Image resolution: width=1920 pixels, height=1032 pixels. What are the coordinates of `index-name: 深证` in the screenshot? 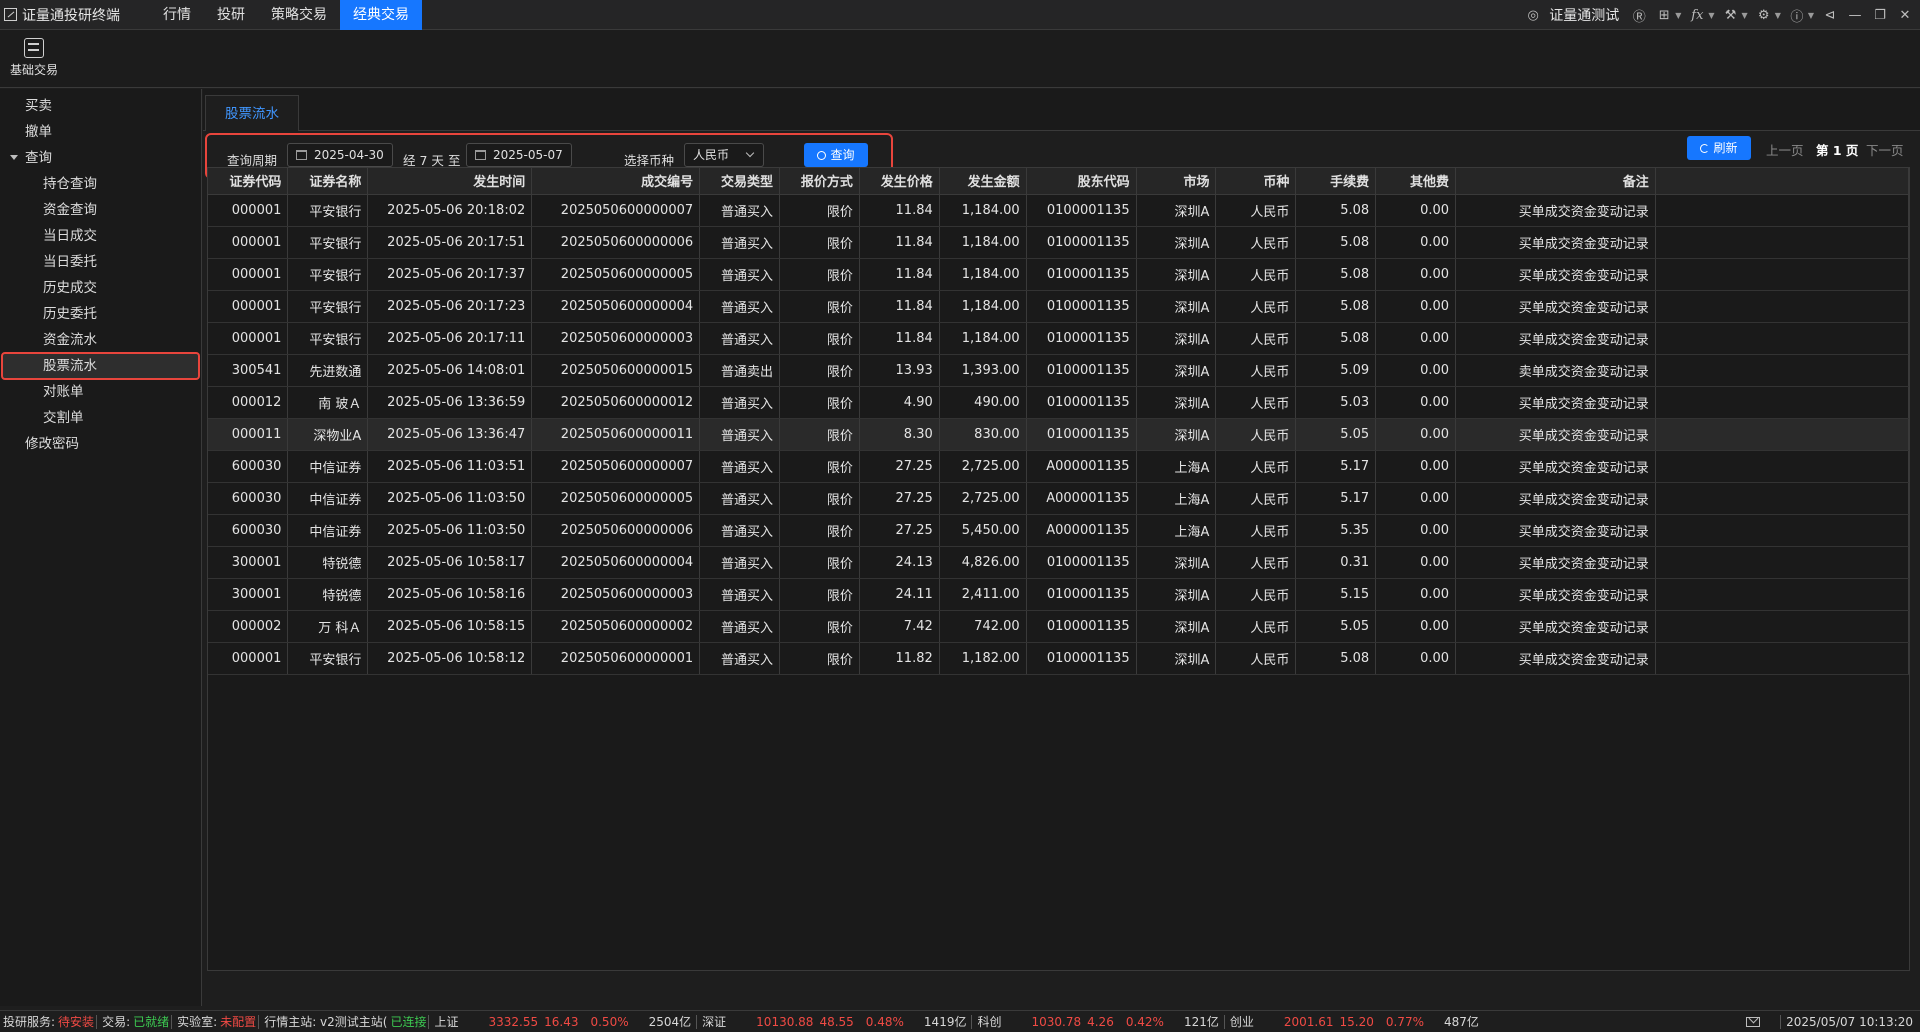 It's located at (714, 1021).